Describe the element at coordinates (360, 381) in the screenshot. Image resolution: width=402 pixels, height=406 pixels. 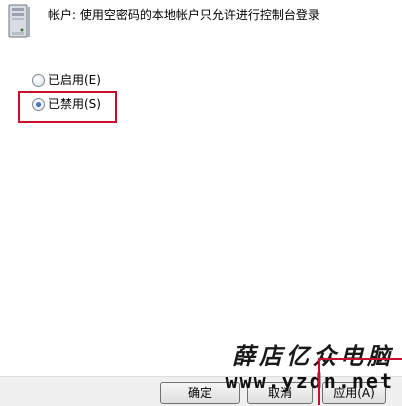
I see `highlight-box-apply` at that location.